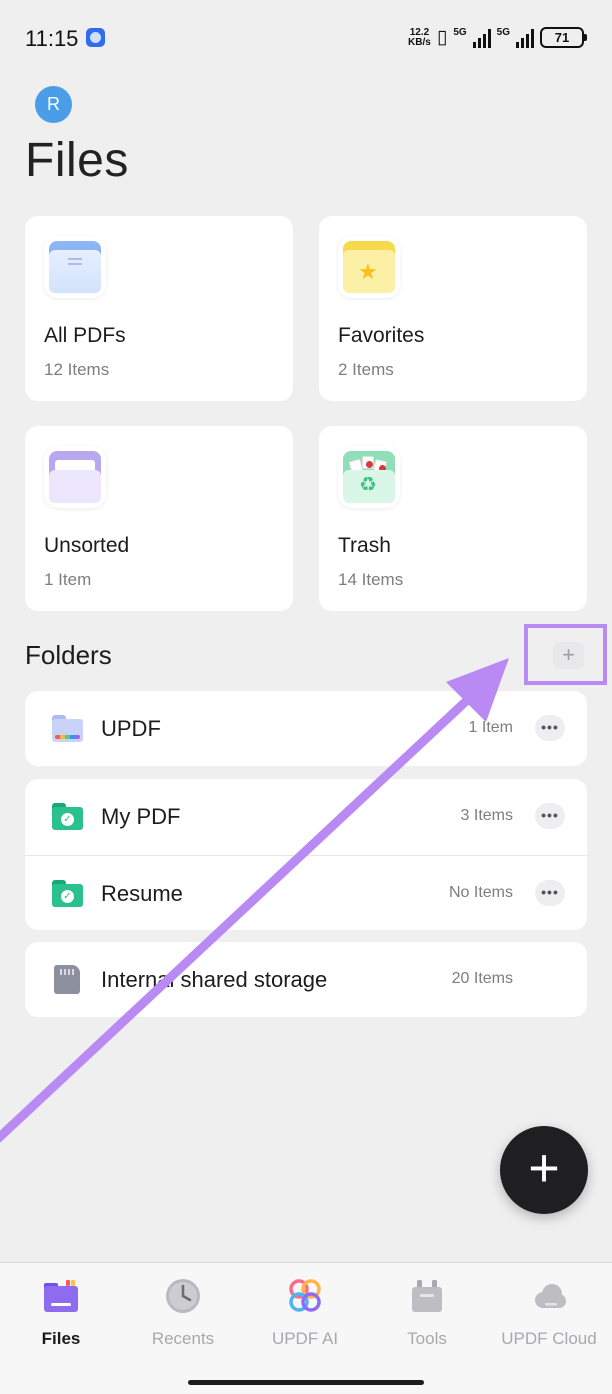 This screenshot has width=612, height=1394. I want to click on files-folder-icon, so click(61, 1296).